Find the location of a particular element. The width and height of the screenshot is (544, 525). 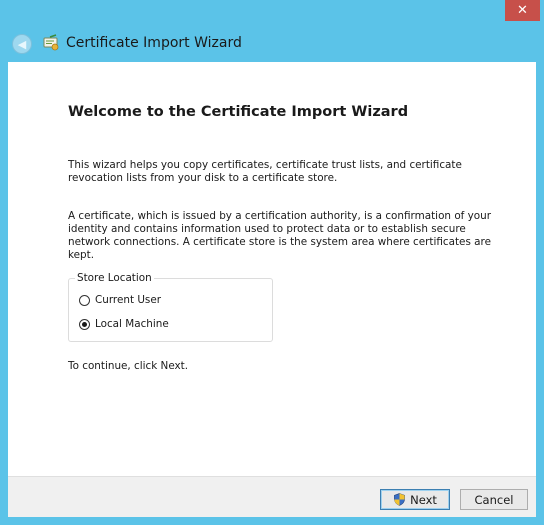

title-bar: ◀ Certificate Import Wizard is located at coordinates (272, 42).